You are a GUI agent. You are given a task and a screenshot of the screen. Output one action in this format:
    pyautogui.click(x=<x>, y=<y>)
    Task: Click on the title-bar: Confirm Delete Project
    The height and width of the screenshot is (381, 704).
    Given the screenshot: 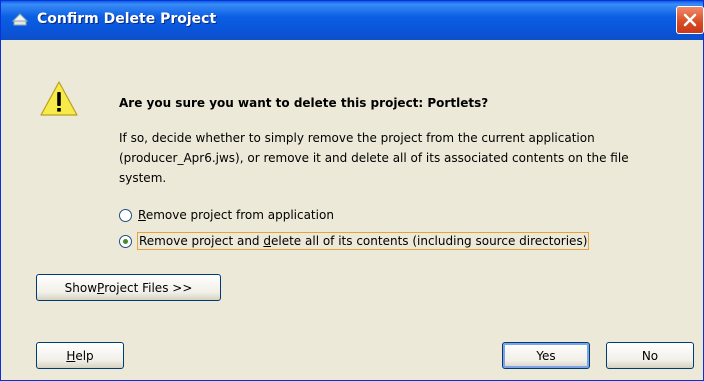 What is the action you would take?
    pyautogui.click(x=352, y=20)
    